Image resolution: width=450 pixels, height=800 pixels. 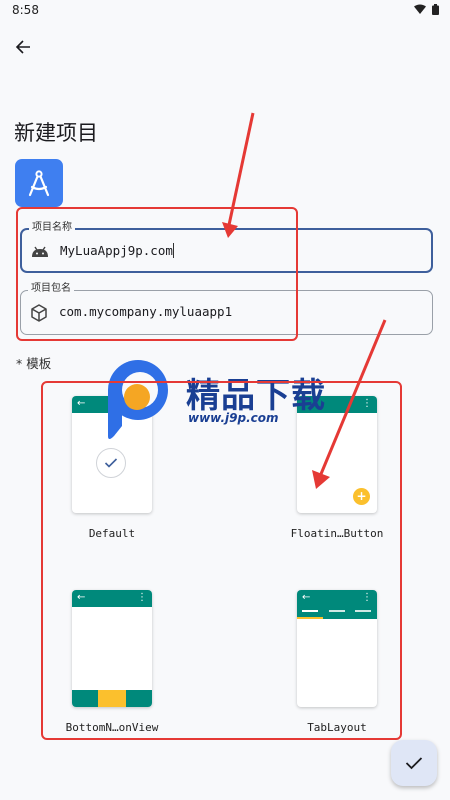 I want to click on check-icon, so click(x=414, y=763).